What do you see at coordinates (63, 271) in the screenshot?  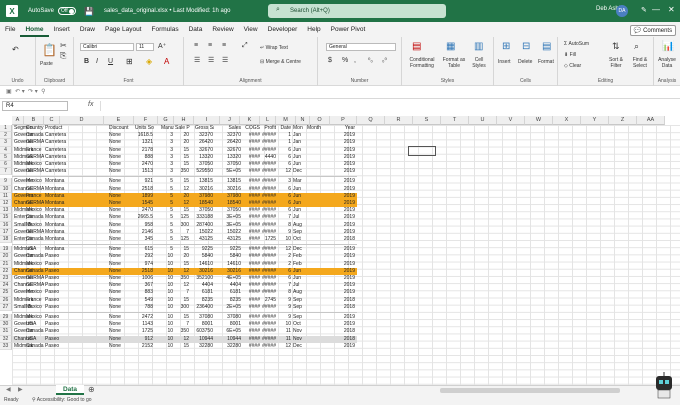 I see `cell: Paseo` at bounding box center [63, 271].